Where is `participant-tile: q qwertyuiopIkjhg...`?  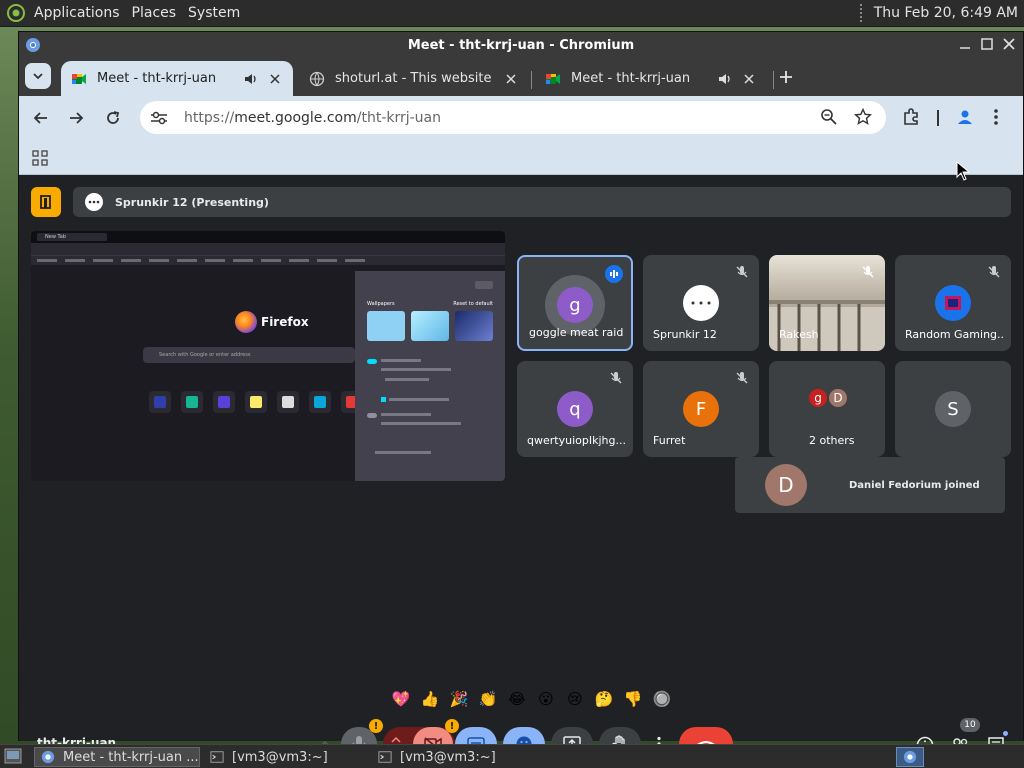 participant-tile: q qwertyuiopIkjhg... is located at coordinates (575, 409).